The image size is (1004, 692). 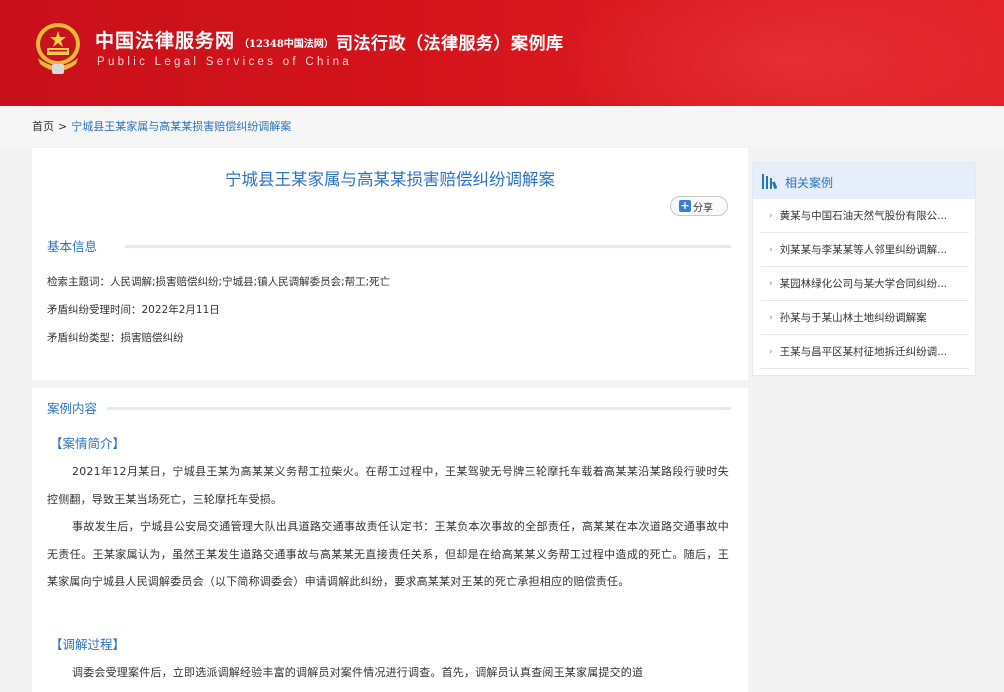 I want to click on site-name-main: 中国法律服务网, so click(x=165, y=41).